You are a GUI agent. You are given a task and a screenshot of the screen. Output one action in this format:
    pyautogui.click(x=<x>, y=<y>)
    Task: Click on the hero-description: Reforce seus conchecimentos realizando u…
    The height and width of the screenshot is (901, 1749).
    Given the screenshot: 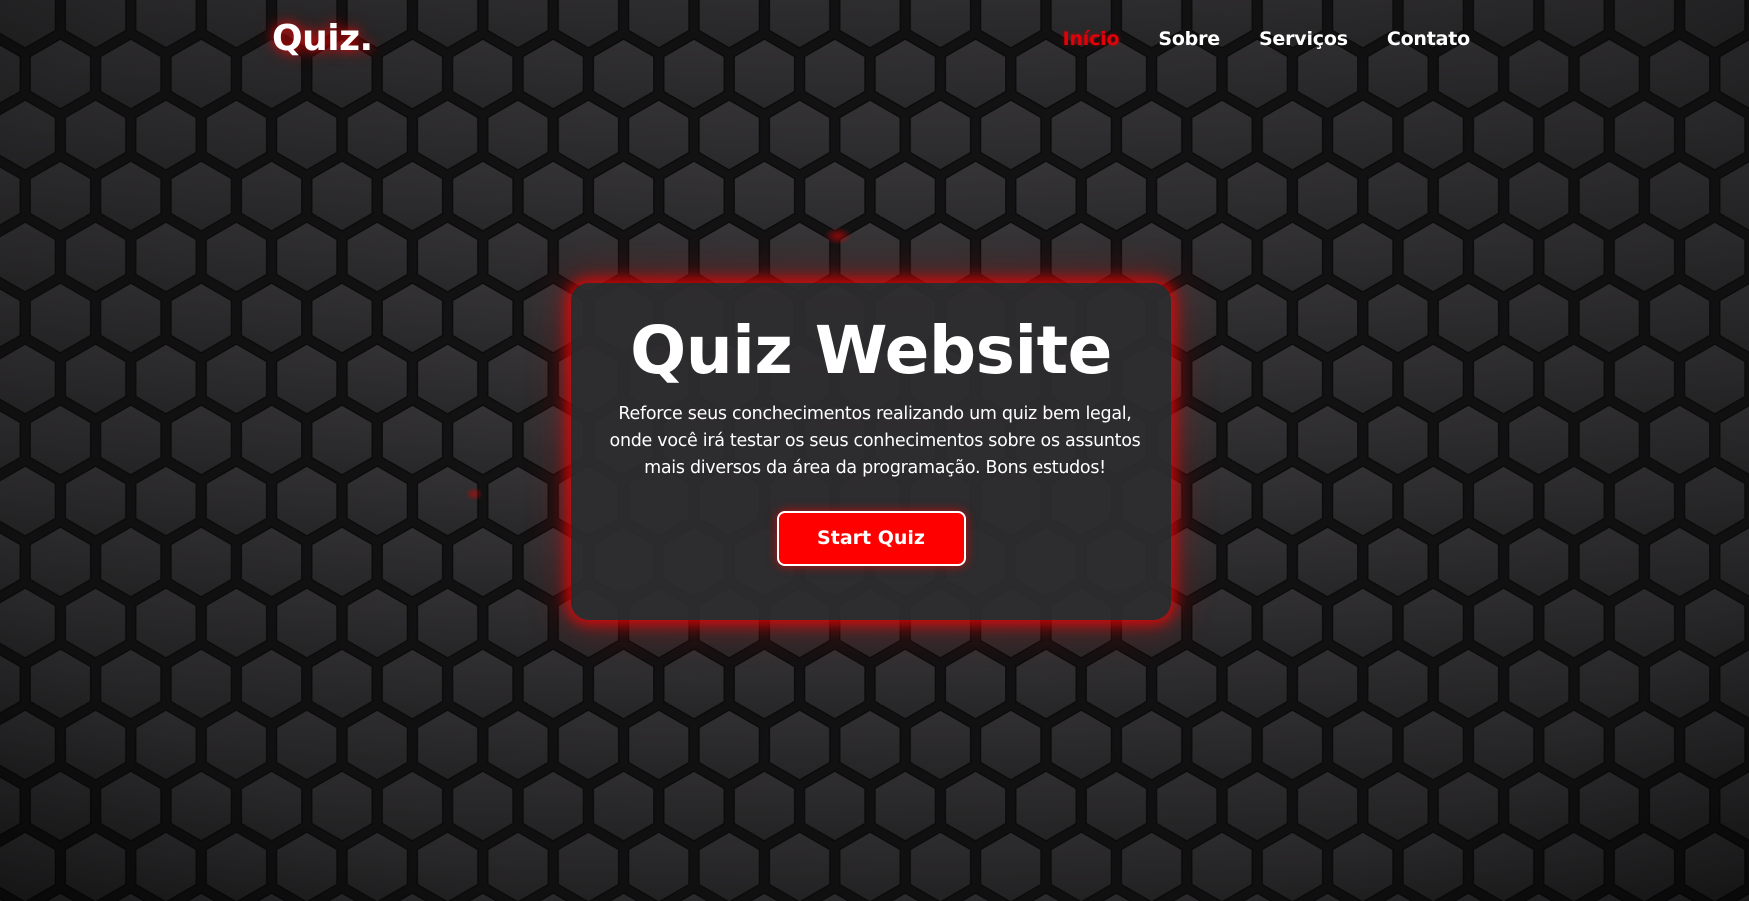 What is the action you would take?
    pyautogui.click(x=875, y=441)
    